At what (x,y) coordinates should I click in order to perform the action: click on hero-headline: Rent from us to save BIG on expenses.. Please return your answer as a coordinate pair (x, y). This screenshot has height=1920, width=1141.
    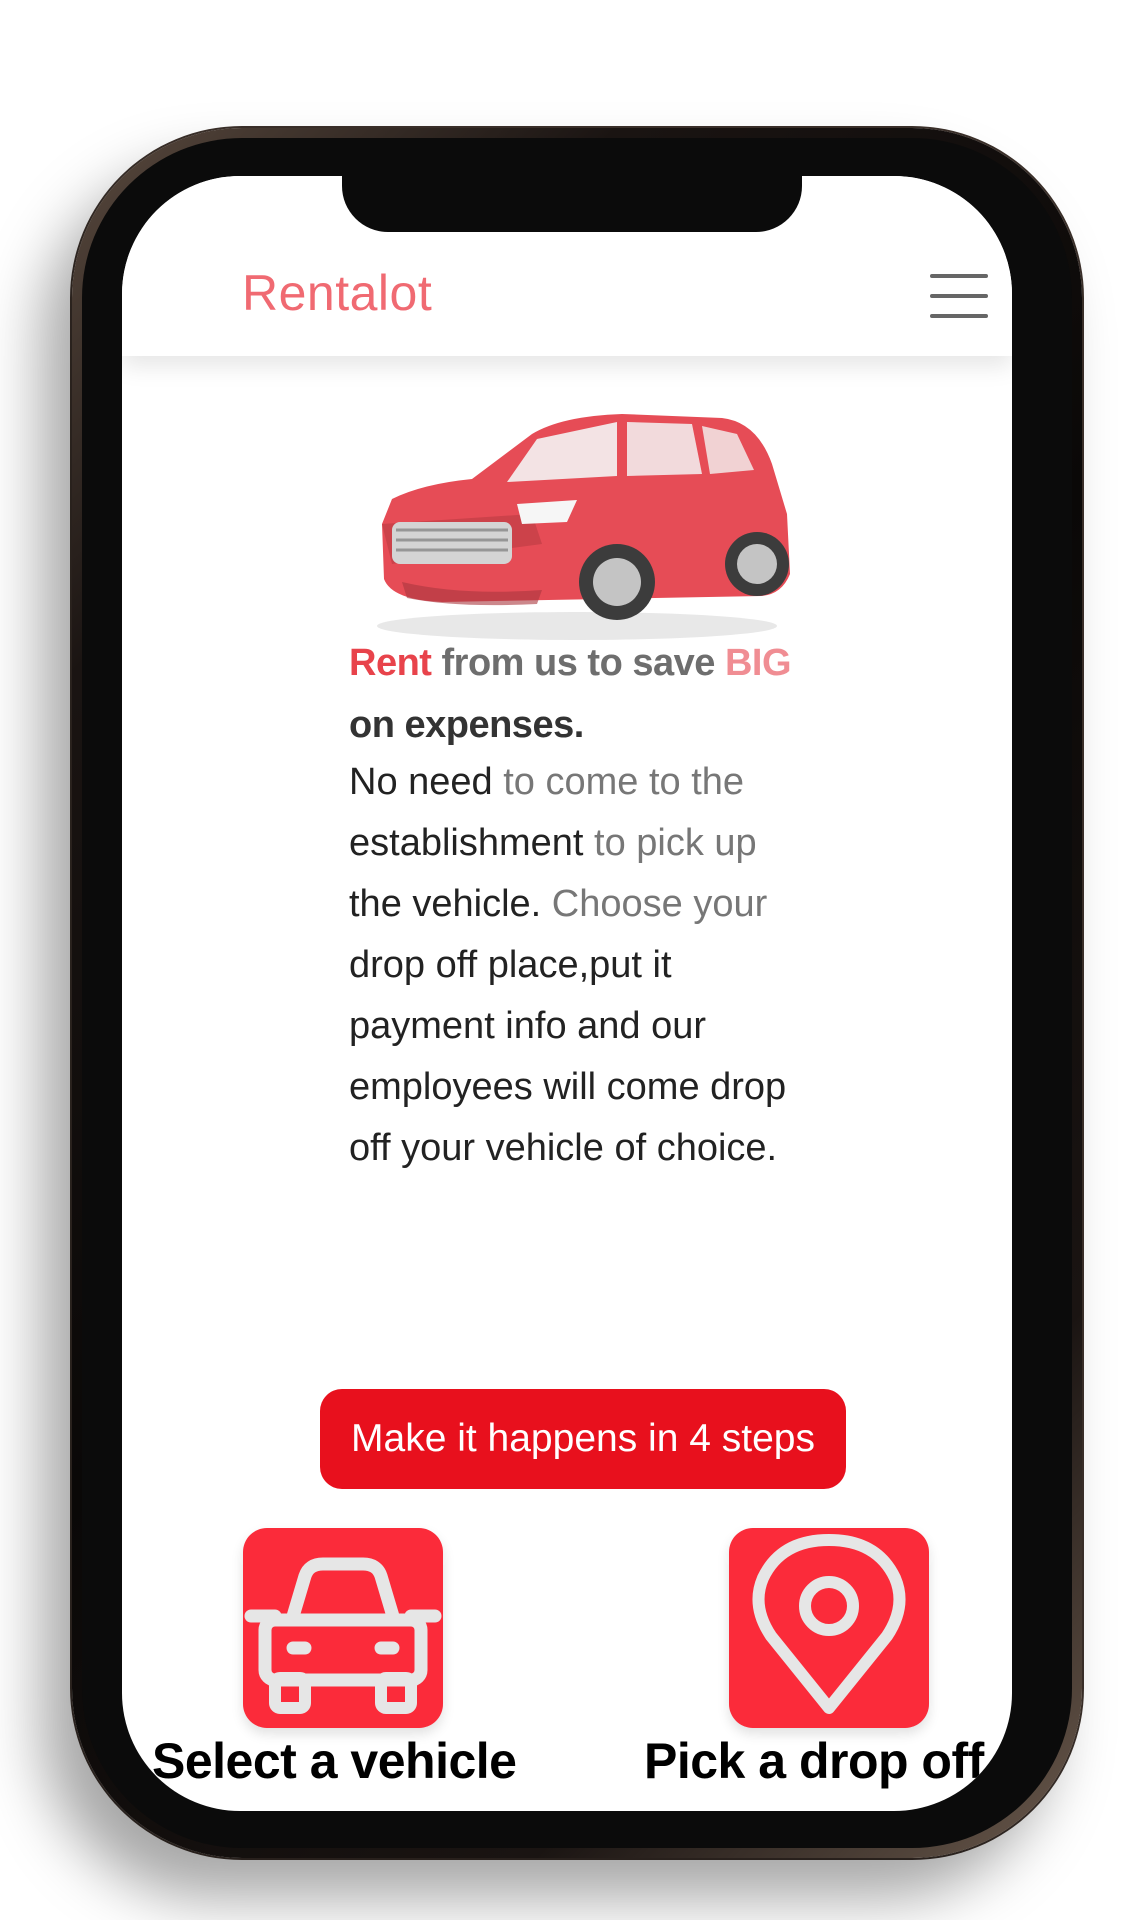
    Looking at the image, I should click on (584, 694).